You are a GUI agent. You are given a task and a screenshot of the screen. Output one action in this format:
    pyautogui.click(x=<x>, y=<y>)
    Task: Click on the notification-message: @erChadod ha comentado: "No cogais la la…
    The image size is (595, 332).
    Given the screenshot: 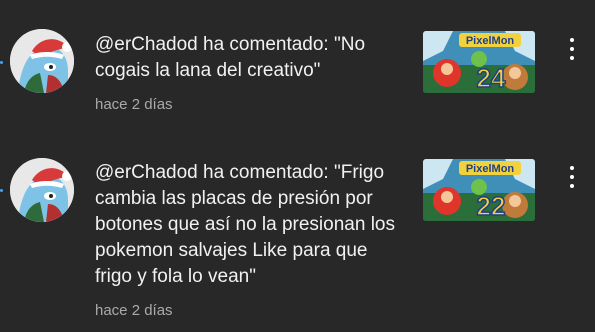 What is the action you would take?
    pyautogui.click(x=230, y=57)
    